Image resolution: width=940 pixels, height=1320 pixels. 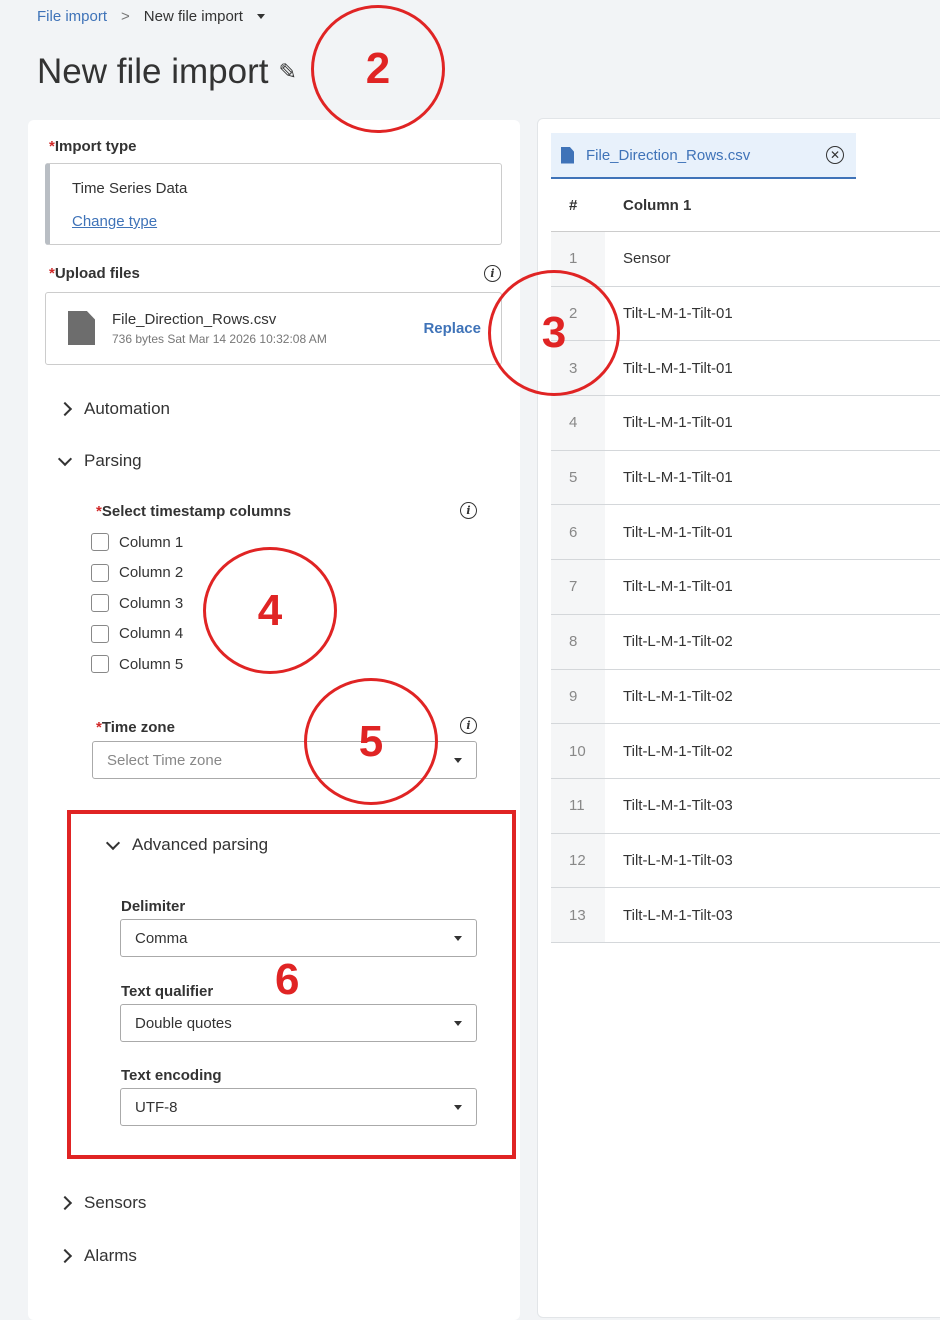 What do you see at coordinates (745, 259) in the screenshot?
I see `table-row: 1 Sensor` at bounding box center [745, 259].